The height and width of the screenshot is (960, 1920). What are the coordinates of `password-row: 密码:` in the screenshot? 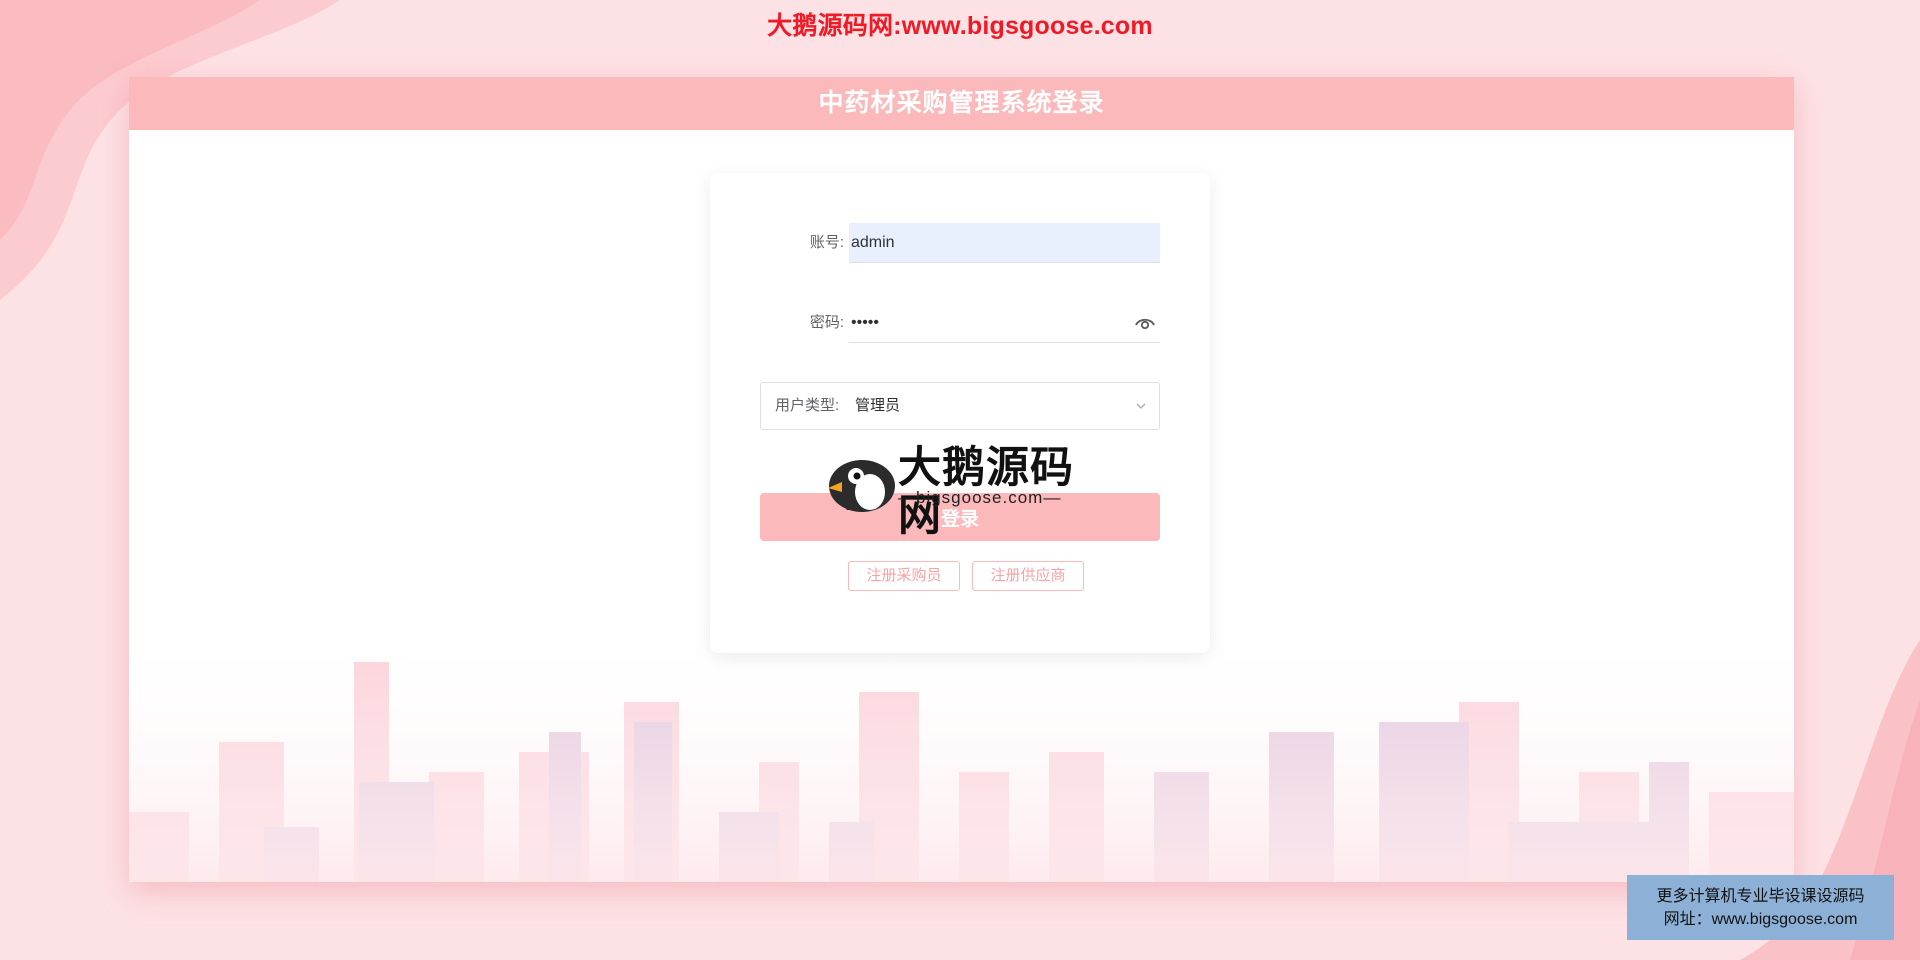 It's located at (960, 323).